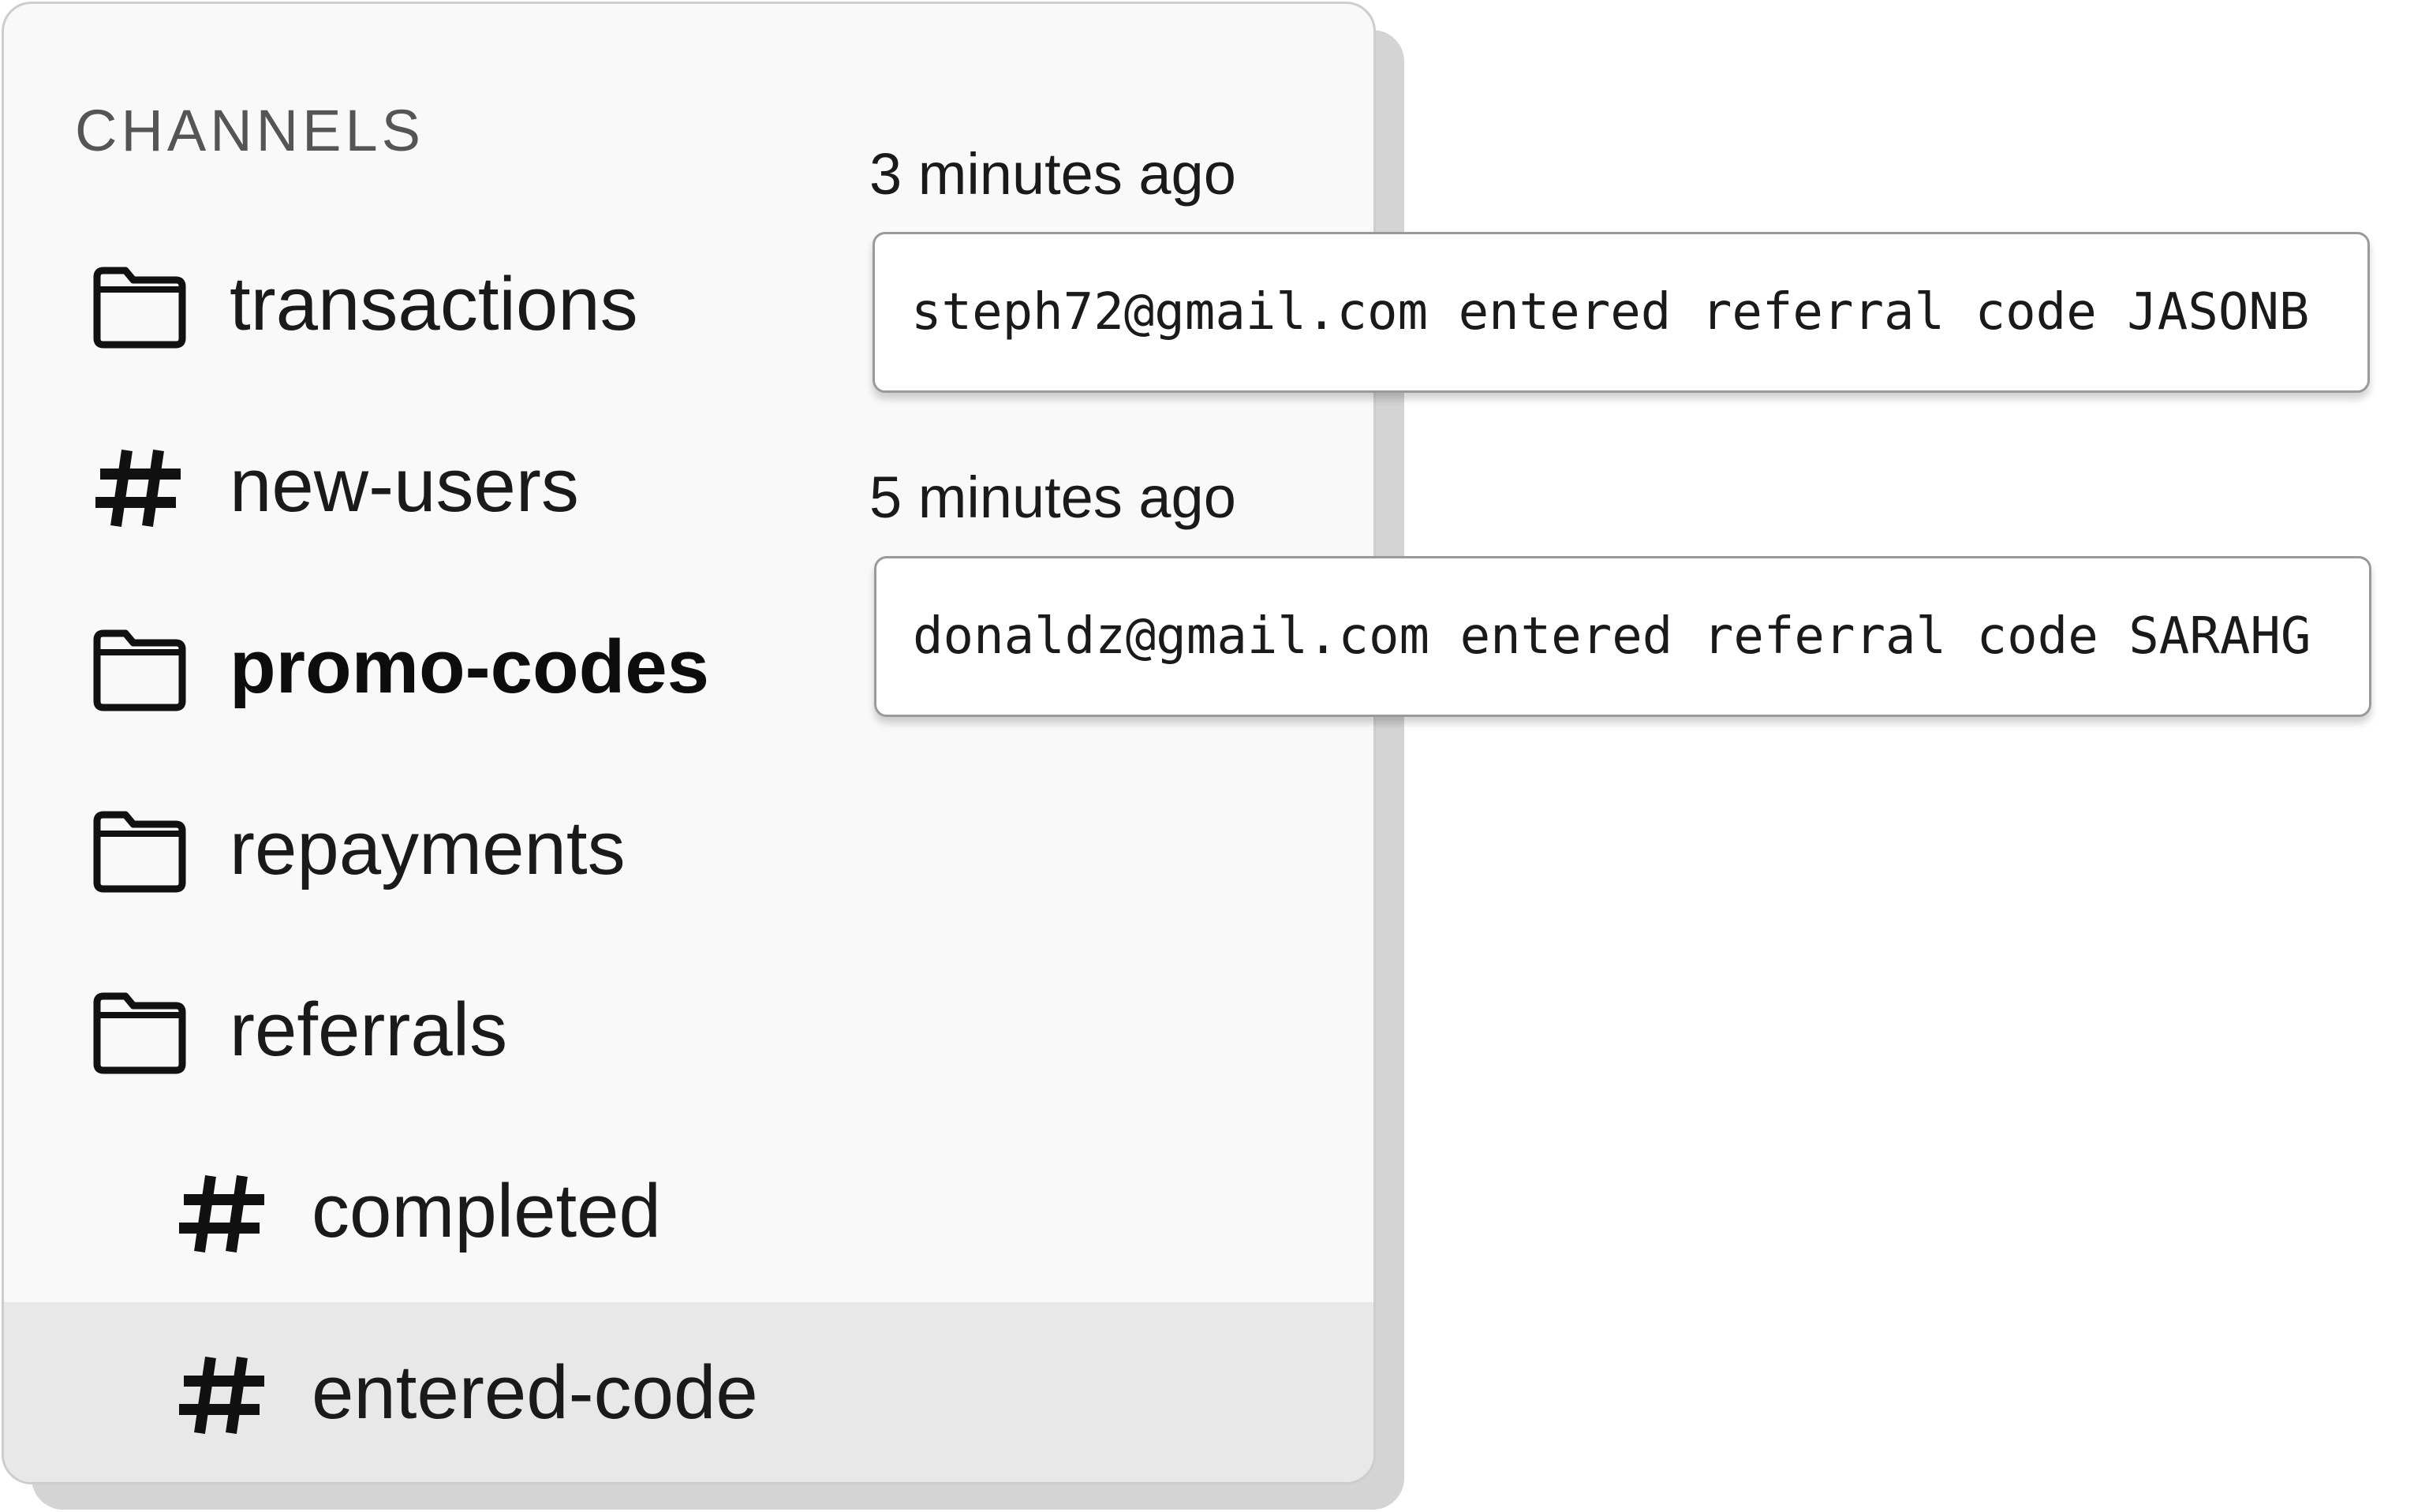 This screenshot has height=1512, width=2414. I want to click on message-timestamp: 5 minutes ago, so click(1052, 497).